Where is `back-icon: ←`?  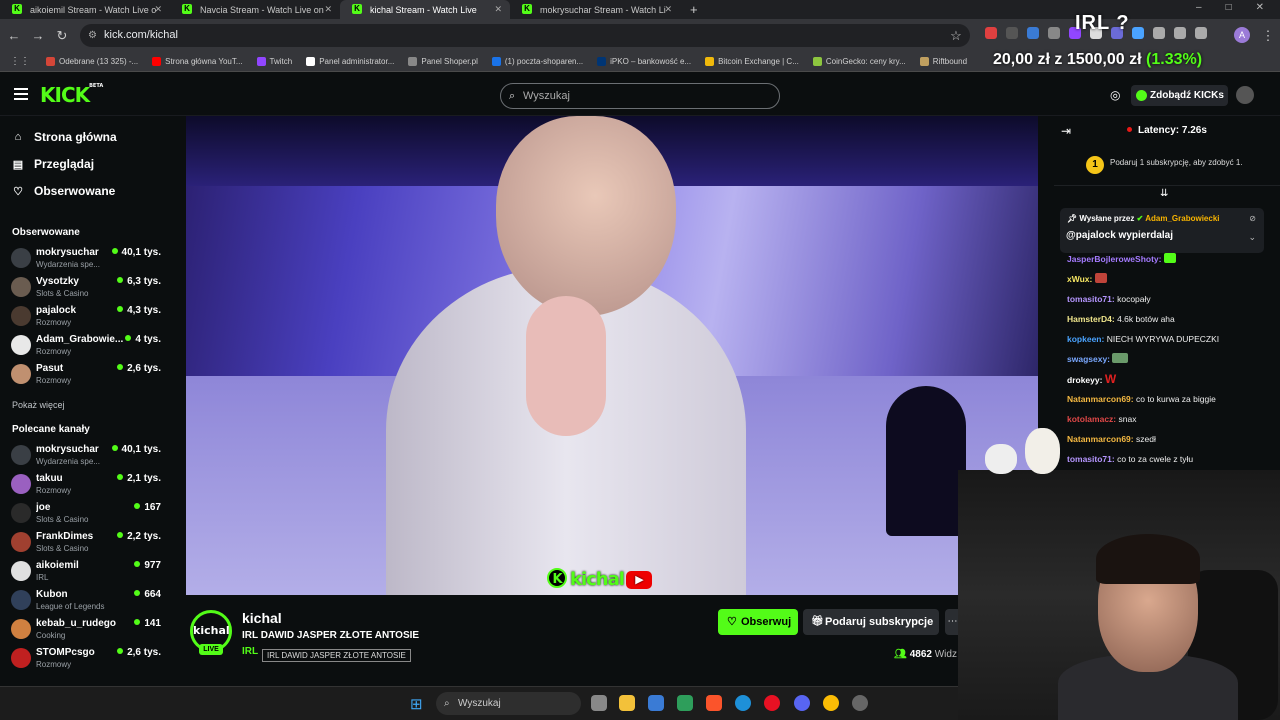 back-icon: ← is located at coordinates (14, 35).